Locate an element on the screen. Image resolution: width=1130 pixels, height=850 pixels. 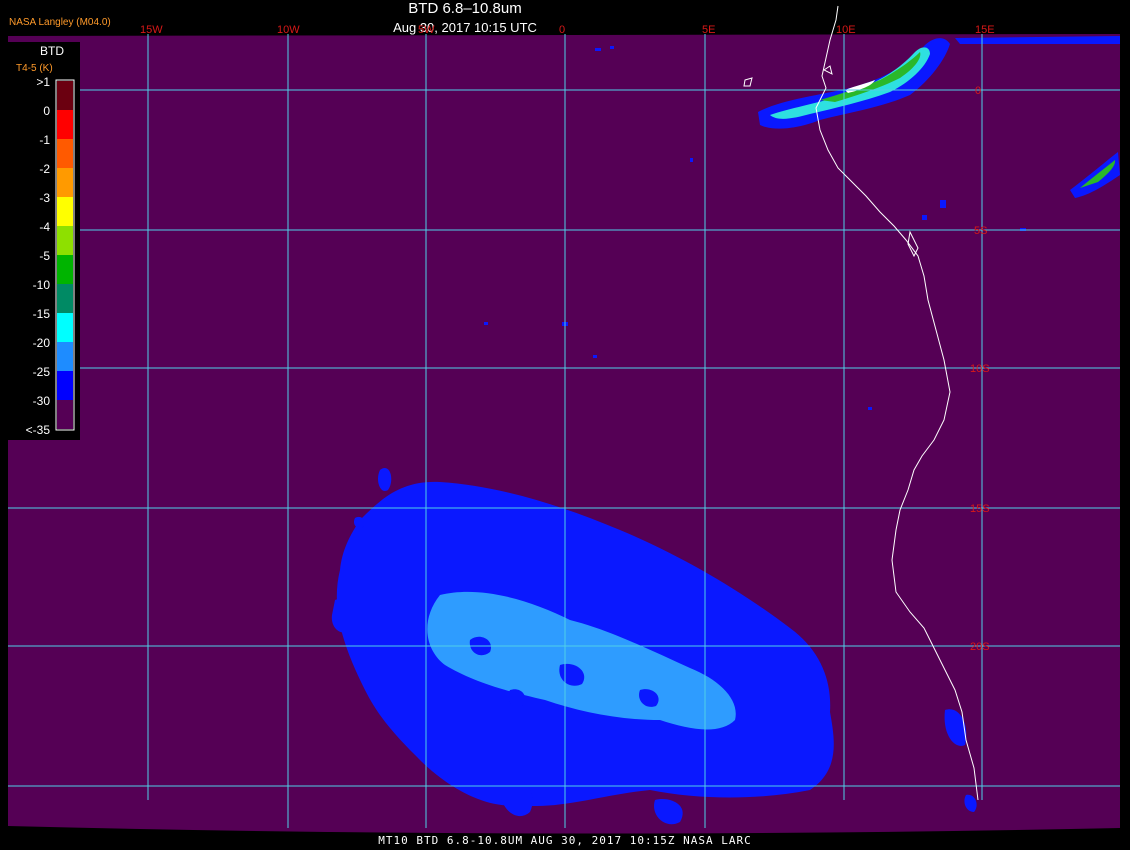
lon-label-0: 0 is located at coordinates (562, 30).